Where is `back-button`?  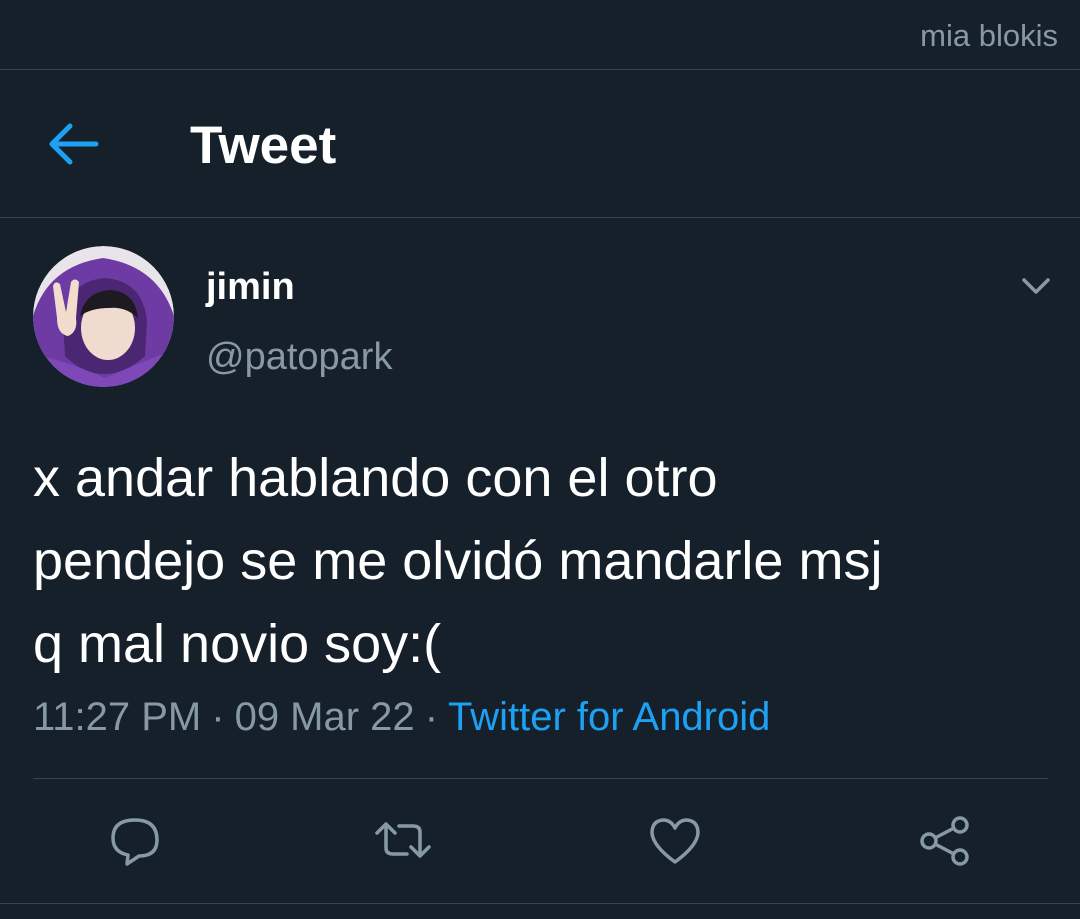
back-button is located at coordinates (74, 144).